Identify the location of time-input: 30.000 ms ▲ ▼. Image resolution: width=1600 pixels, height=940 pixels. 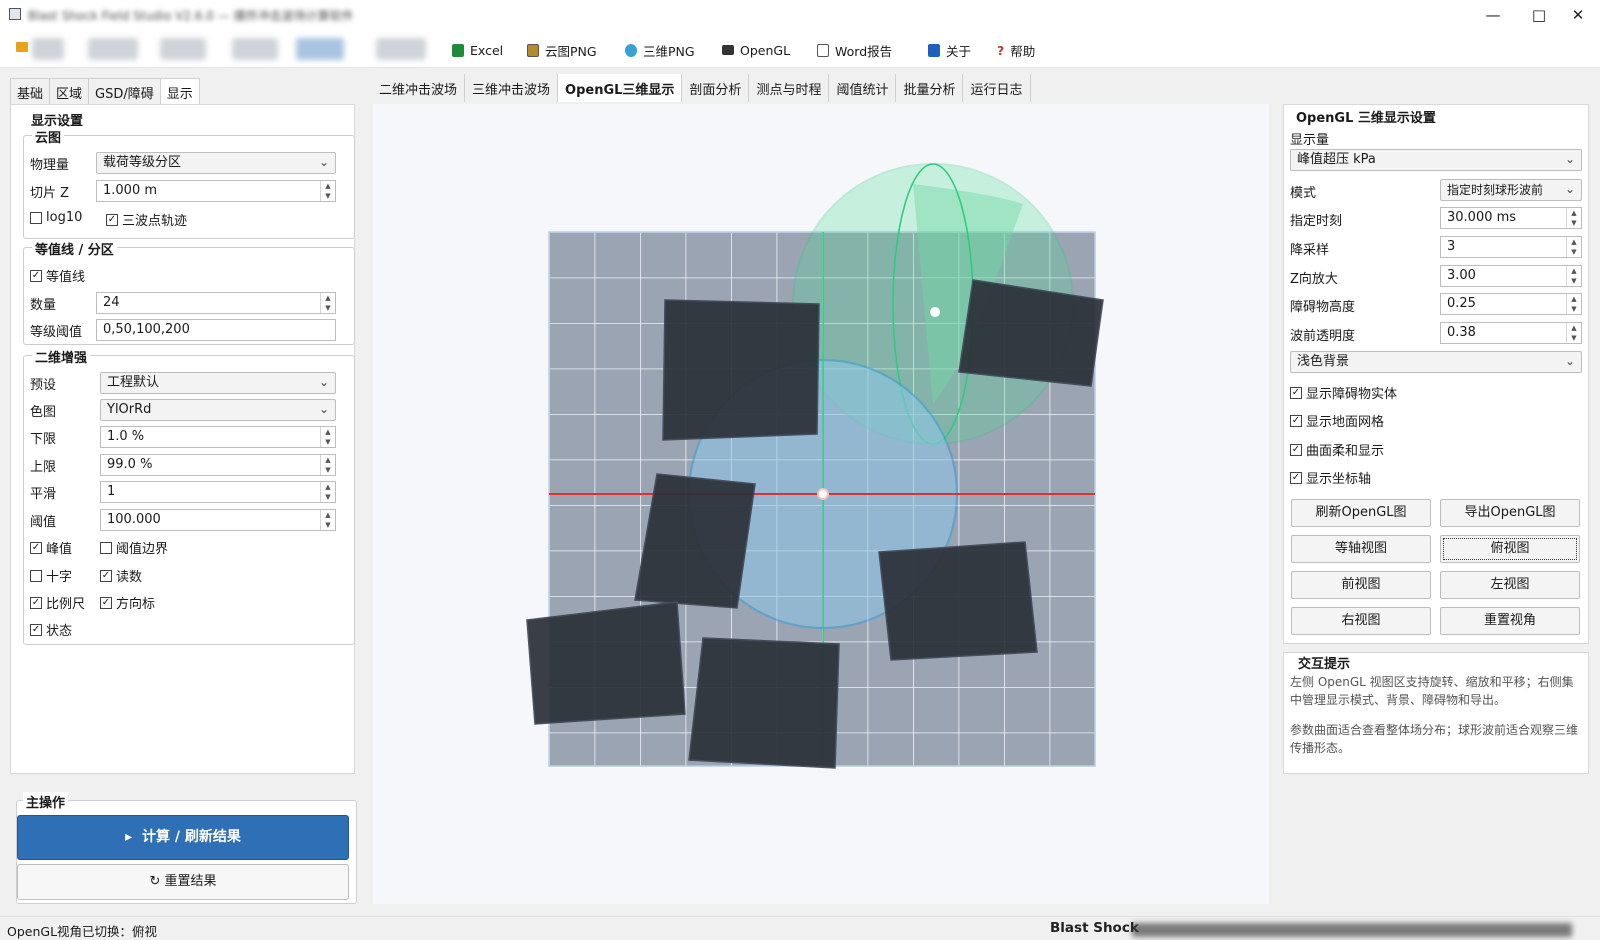
(1511, 218).